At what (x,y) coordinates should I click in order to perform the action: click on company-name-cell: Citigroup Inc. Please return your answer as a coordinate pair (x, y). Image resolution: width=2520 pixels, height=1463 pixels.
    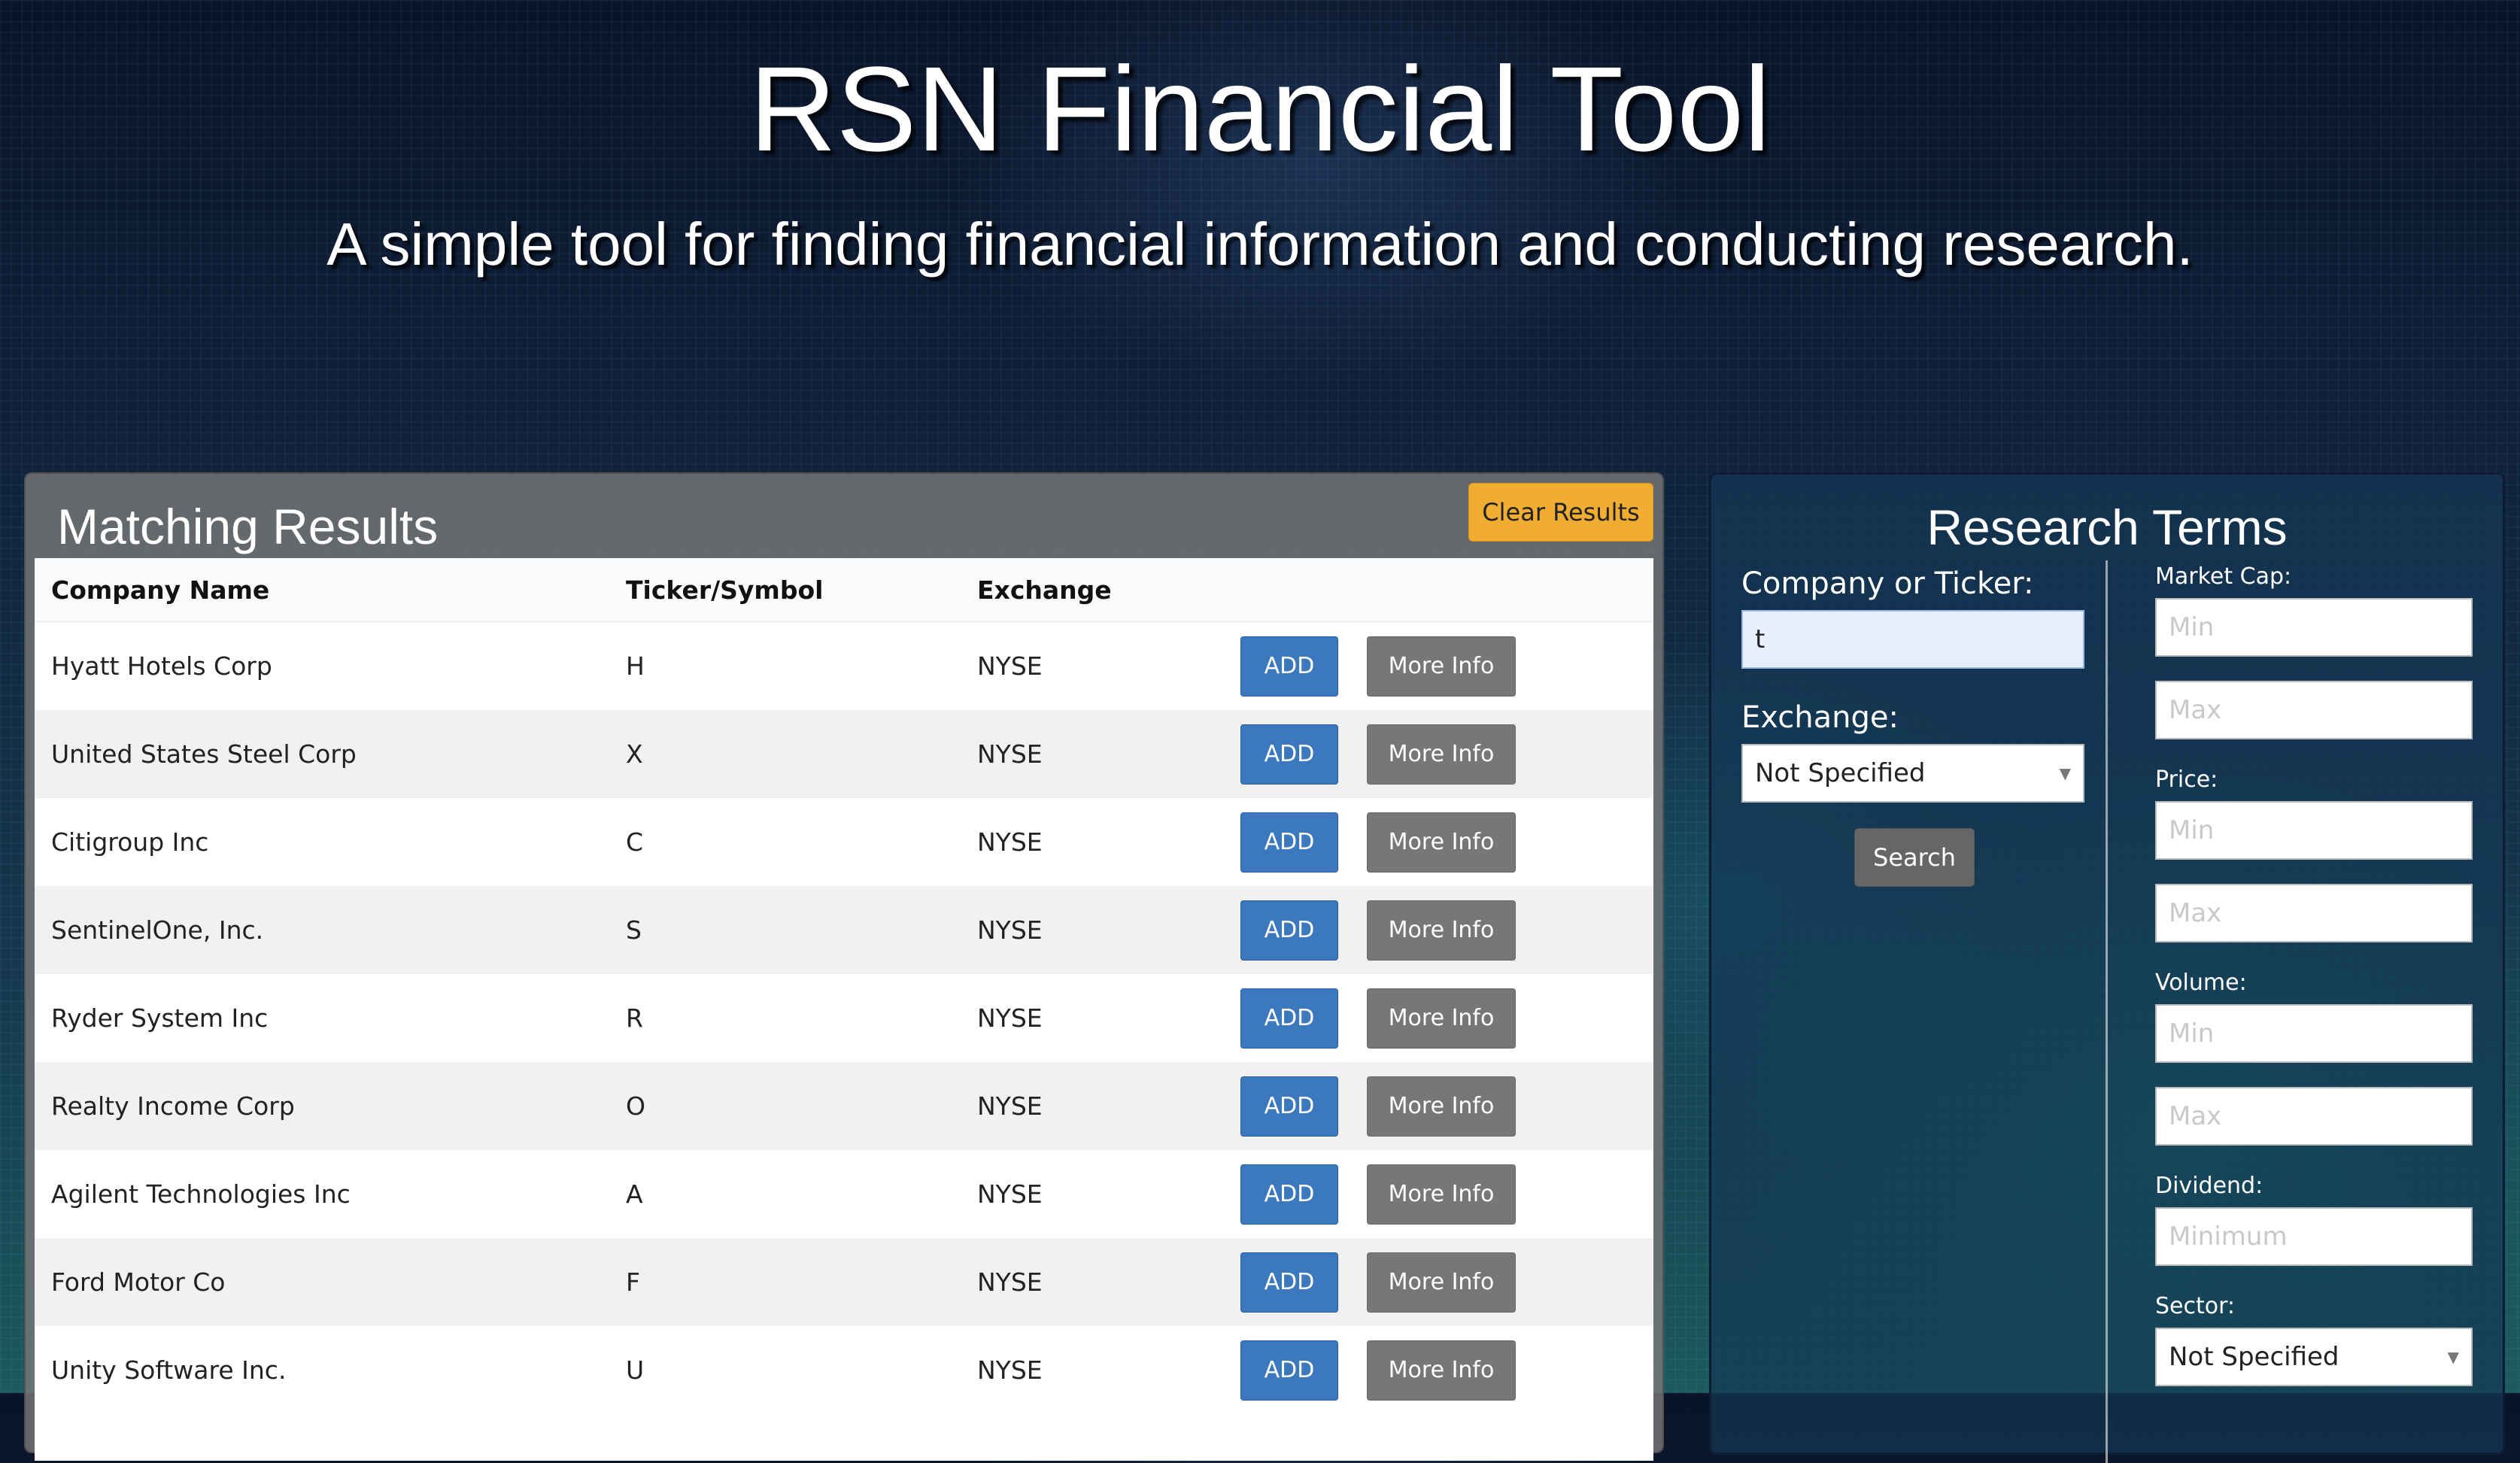
    Looking at the image, I should click on (322, 842).